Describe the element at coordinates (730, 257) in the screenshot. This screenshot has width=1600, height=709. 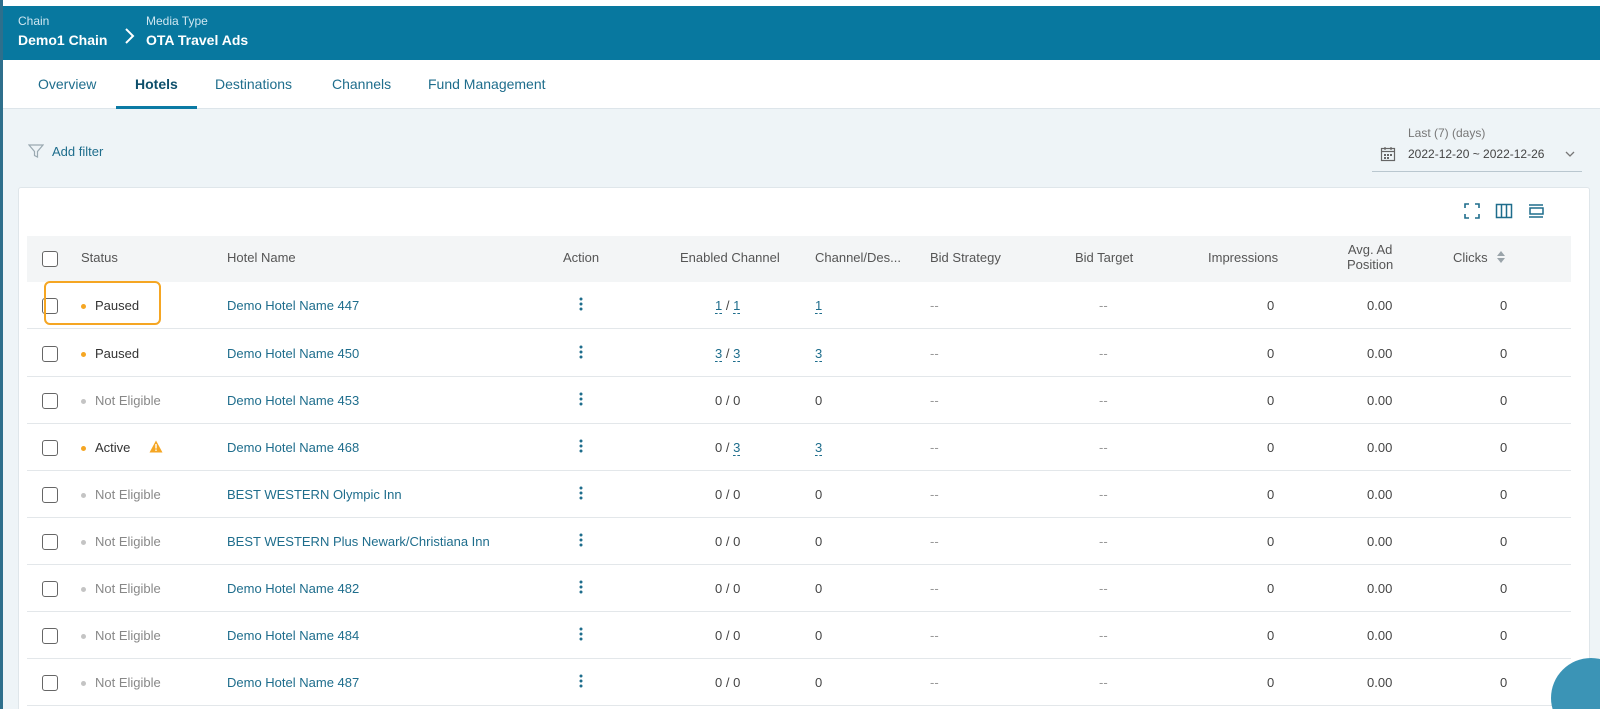
I see `header-enabled-channel: Enabled Channel` at that location.